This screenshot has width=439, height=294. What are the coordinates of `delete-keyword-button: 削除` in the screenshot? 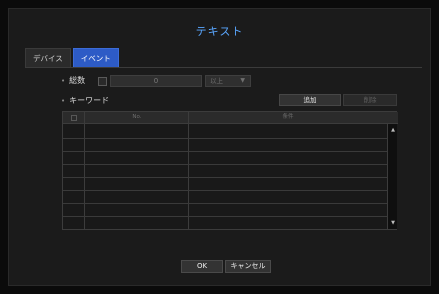 It's located at (370, 100).